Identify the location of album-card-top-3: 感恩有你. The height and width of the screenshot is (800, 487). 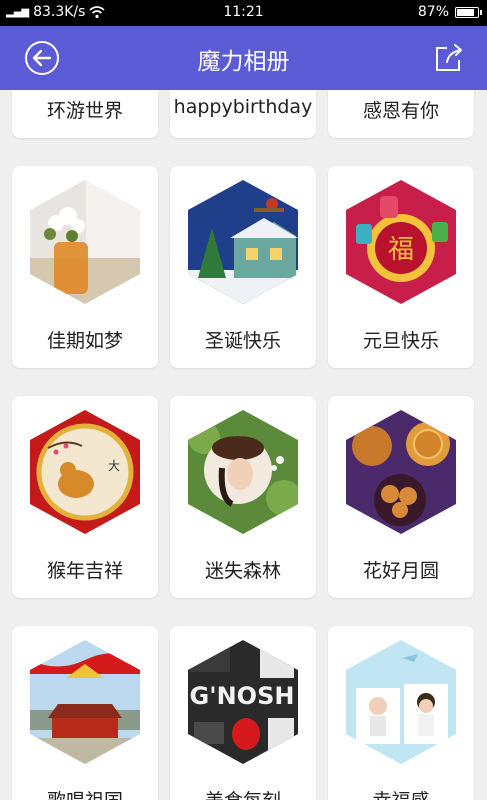
(401, 114).